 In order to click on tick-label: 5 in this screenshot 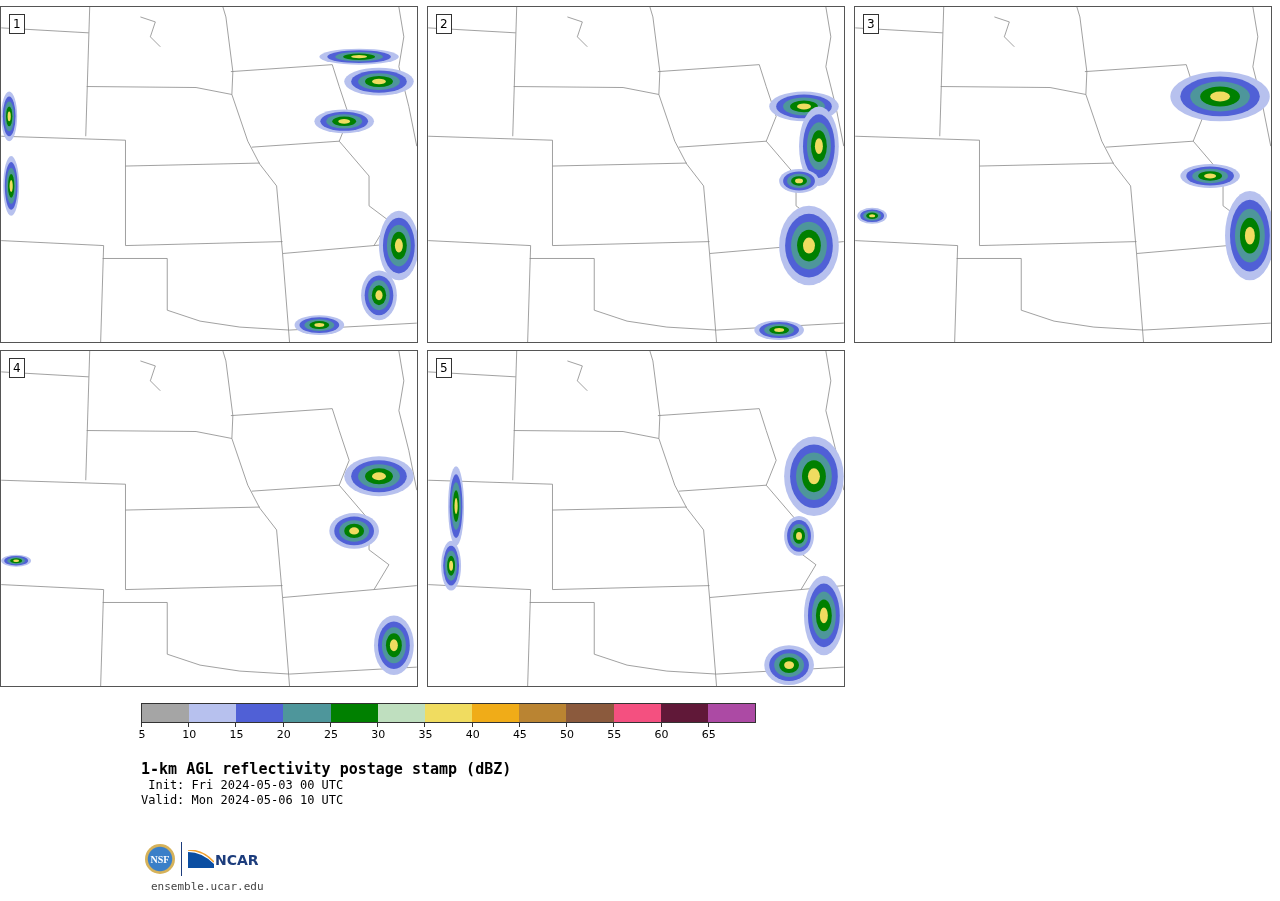, I will do `click(142, 734)`.